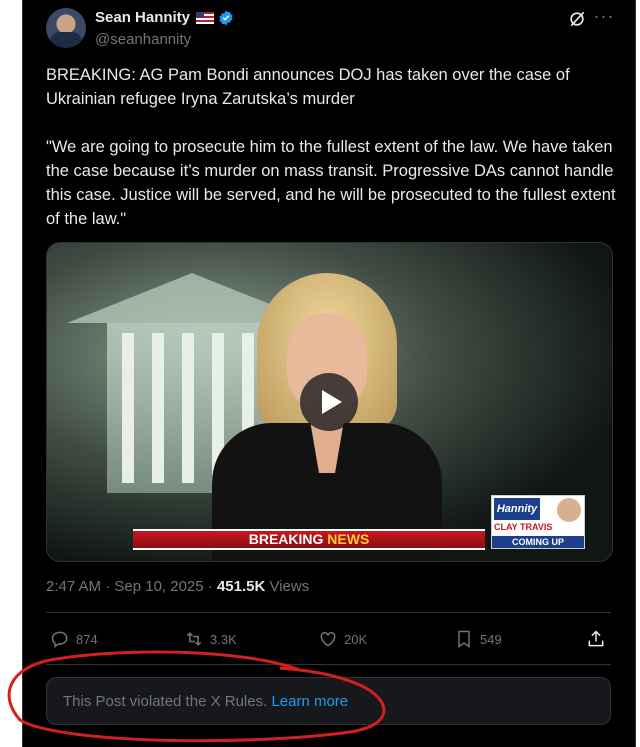 This screenshot has width=640, height=747. I want to click on bookmark-icon, so click(464, 639).